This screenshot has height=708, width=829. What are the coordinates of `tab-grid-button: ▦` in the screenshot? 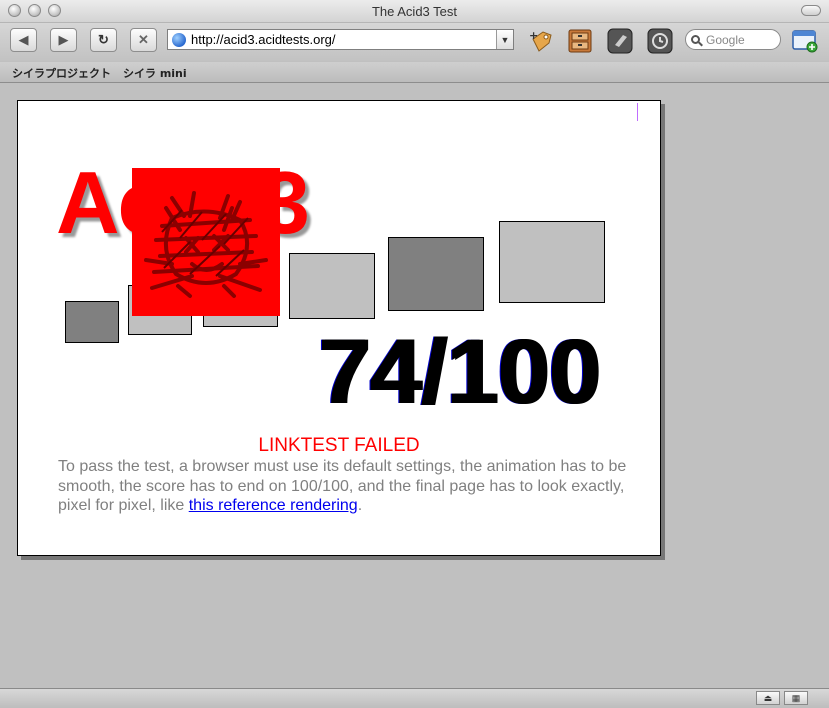 It's located at (796, 698).